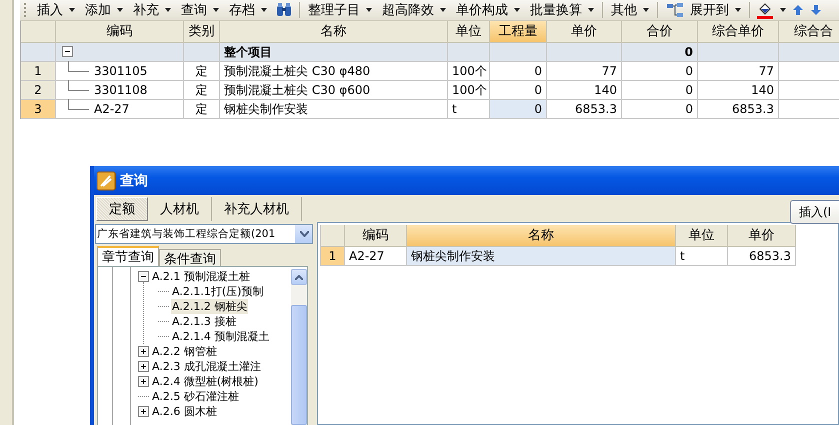 This screenshot has width=839, height=425. What do you see at coordinates (152, 10) in the screenshot?
I see `toolbar-menu-button: 补充` at bounding box center [152, 10].